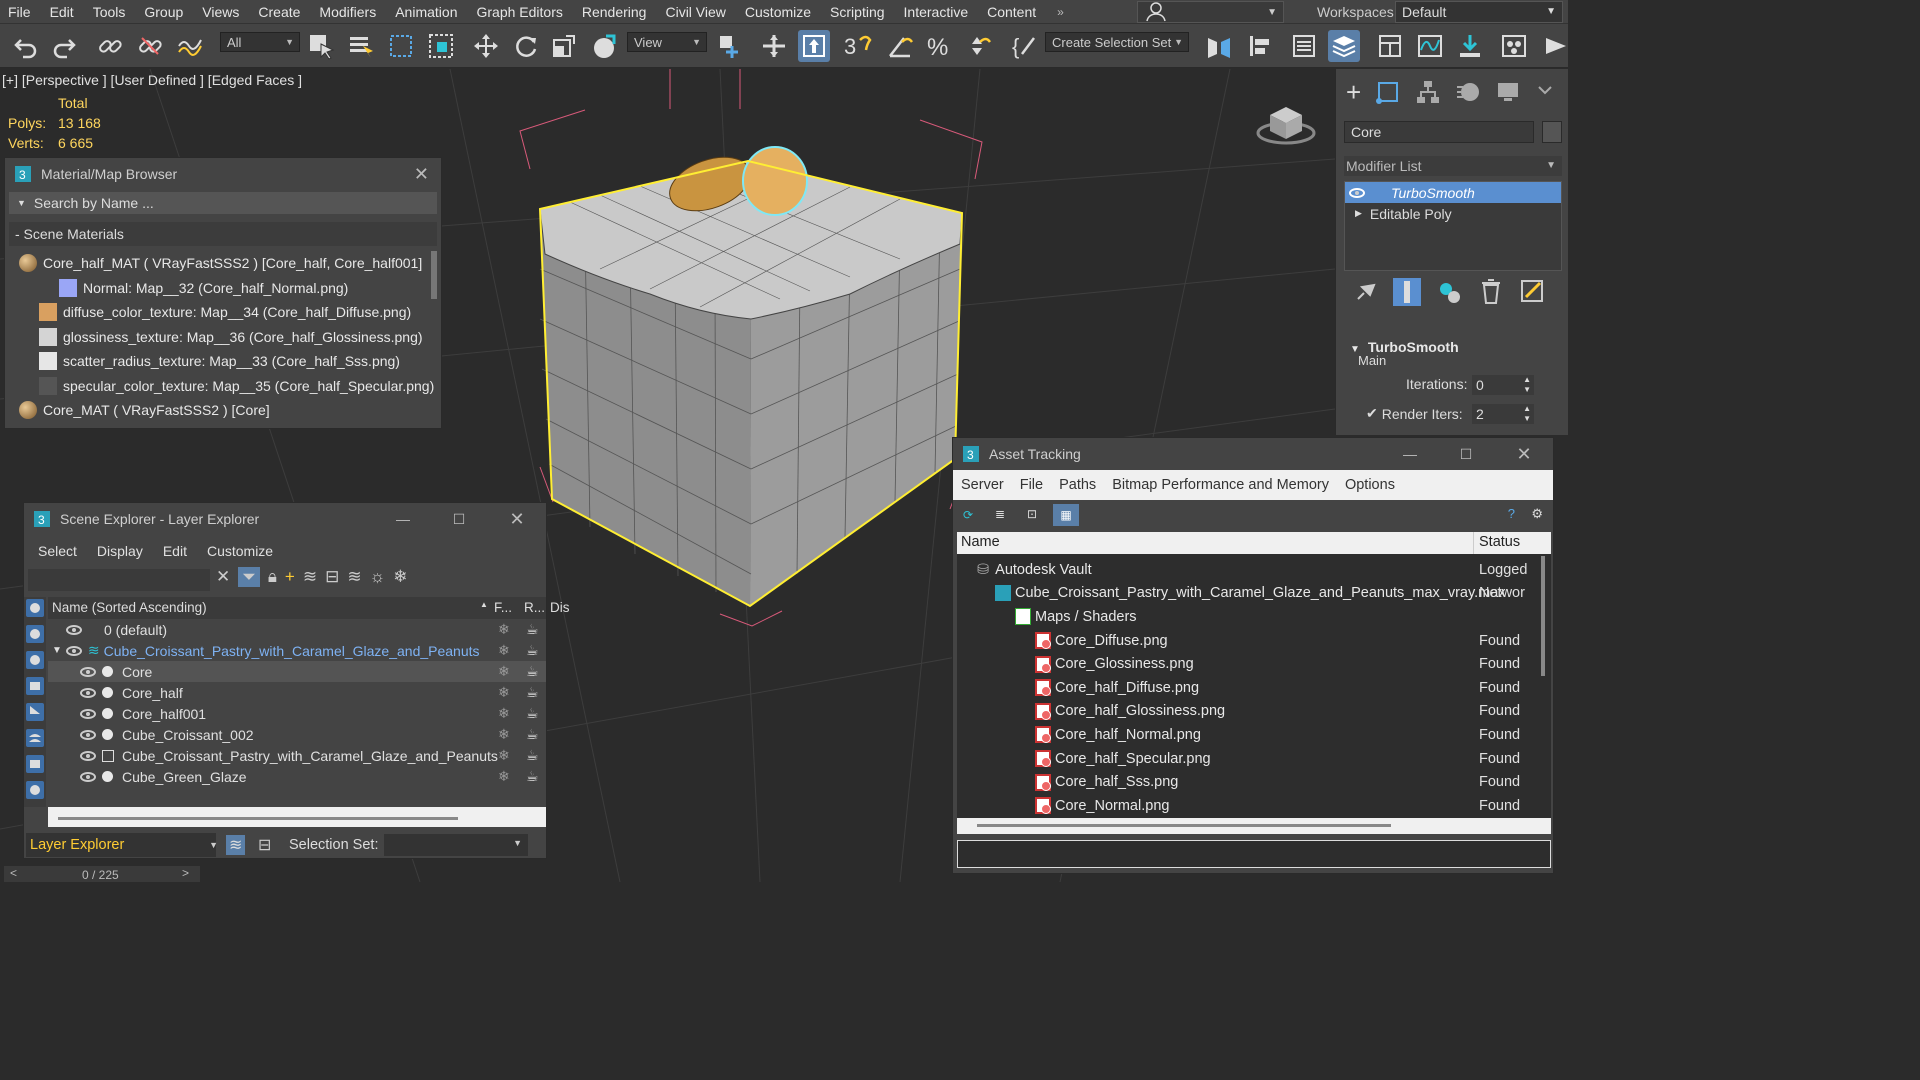  Describe the element at coordinates (1060, 12) in the screenshot. I see `menu-overflow-button: »` at that location.